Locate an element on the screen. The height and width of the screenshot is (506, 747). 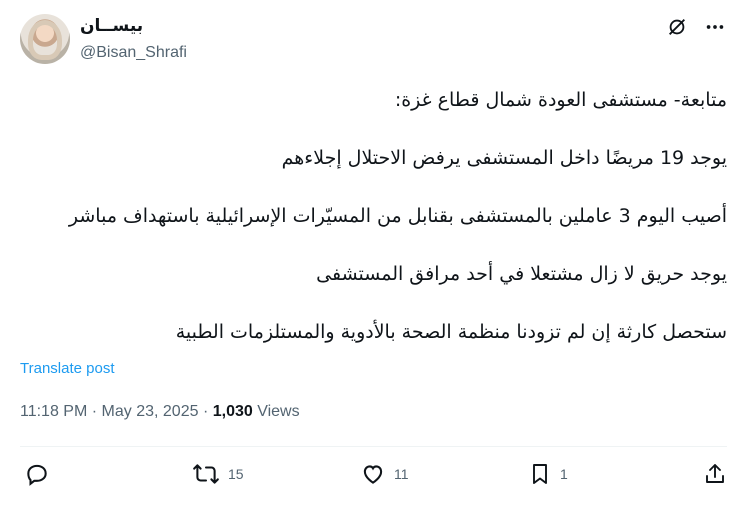
heart-icon is located at coordinates (373, 474).